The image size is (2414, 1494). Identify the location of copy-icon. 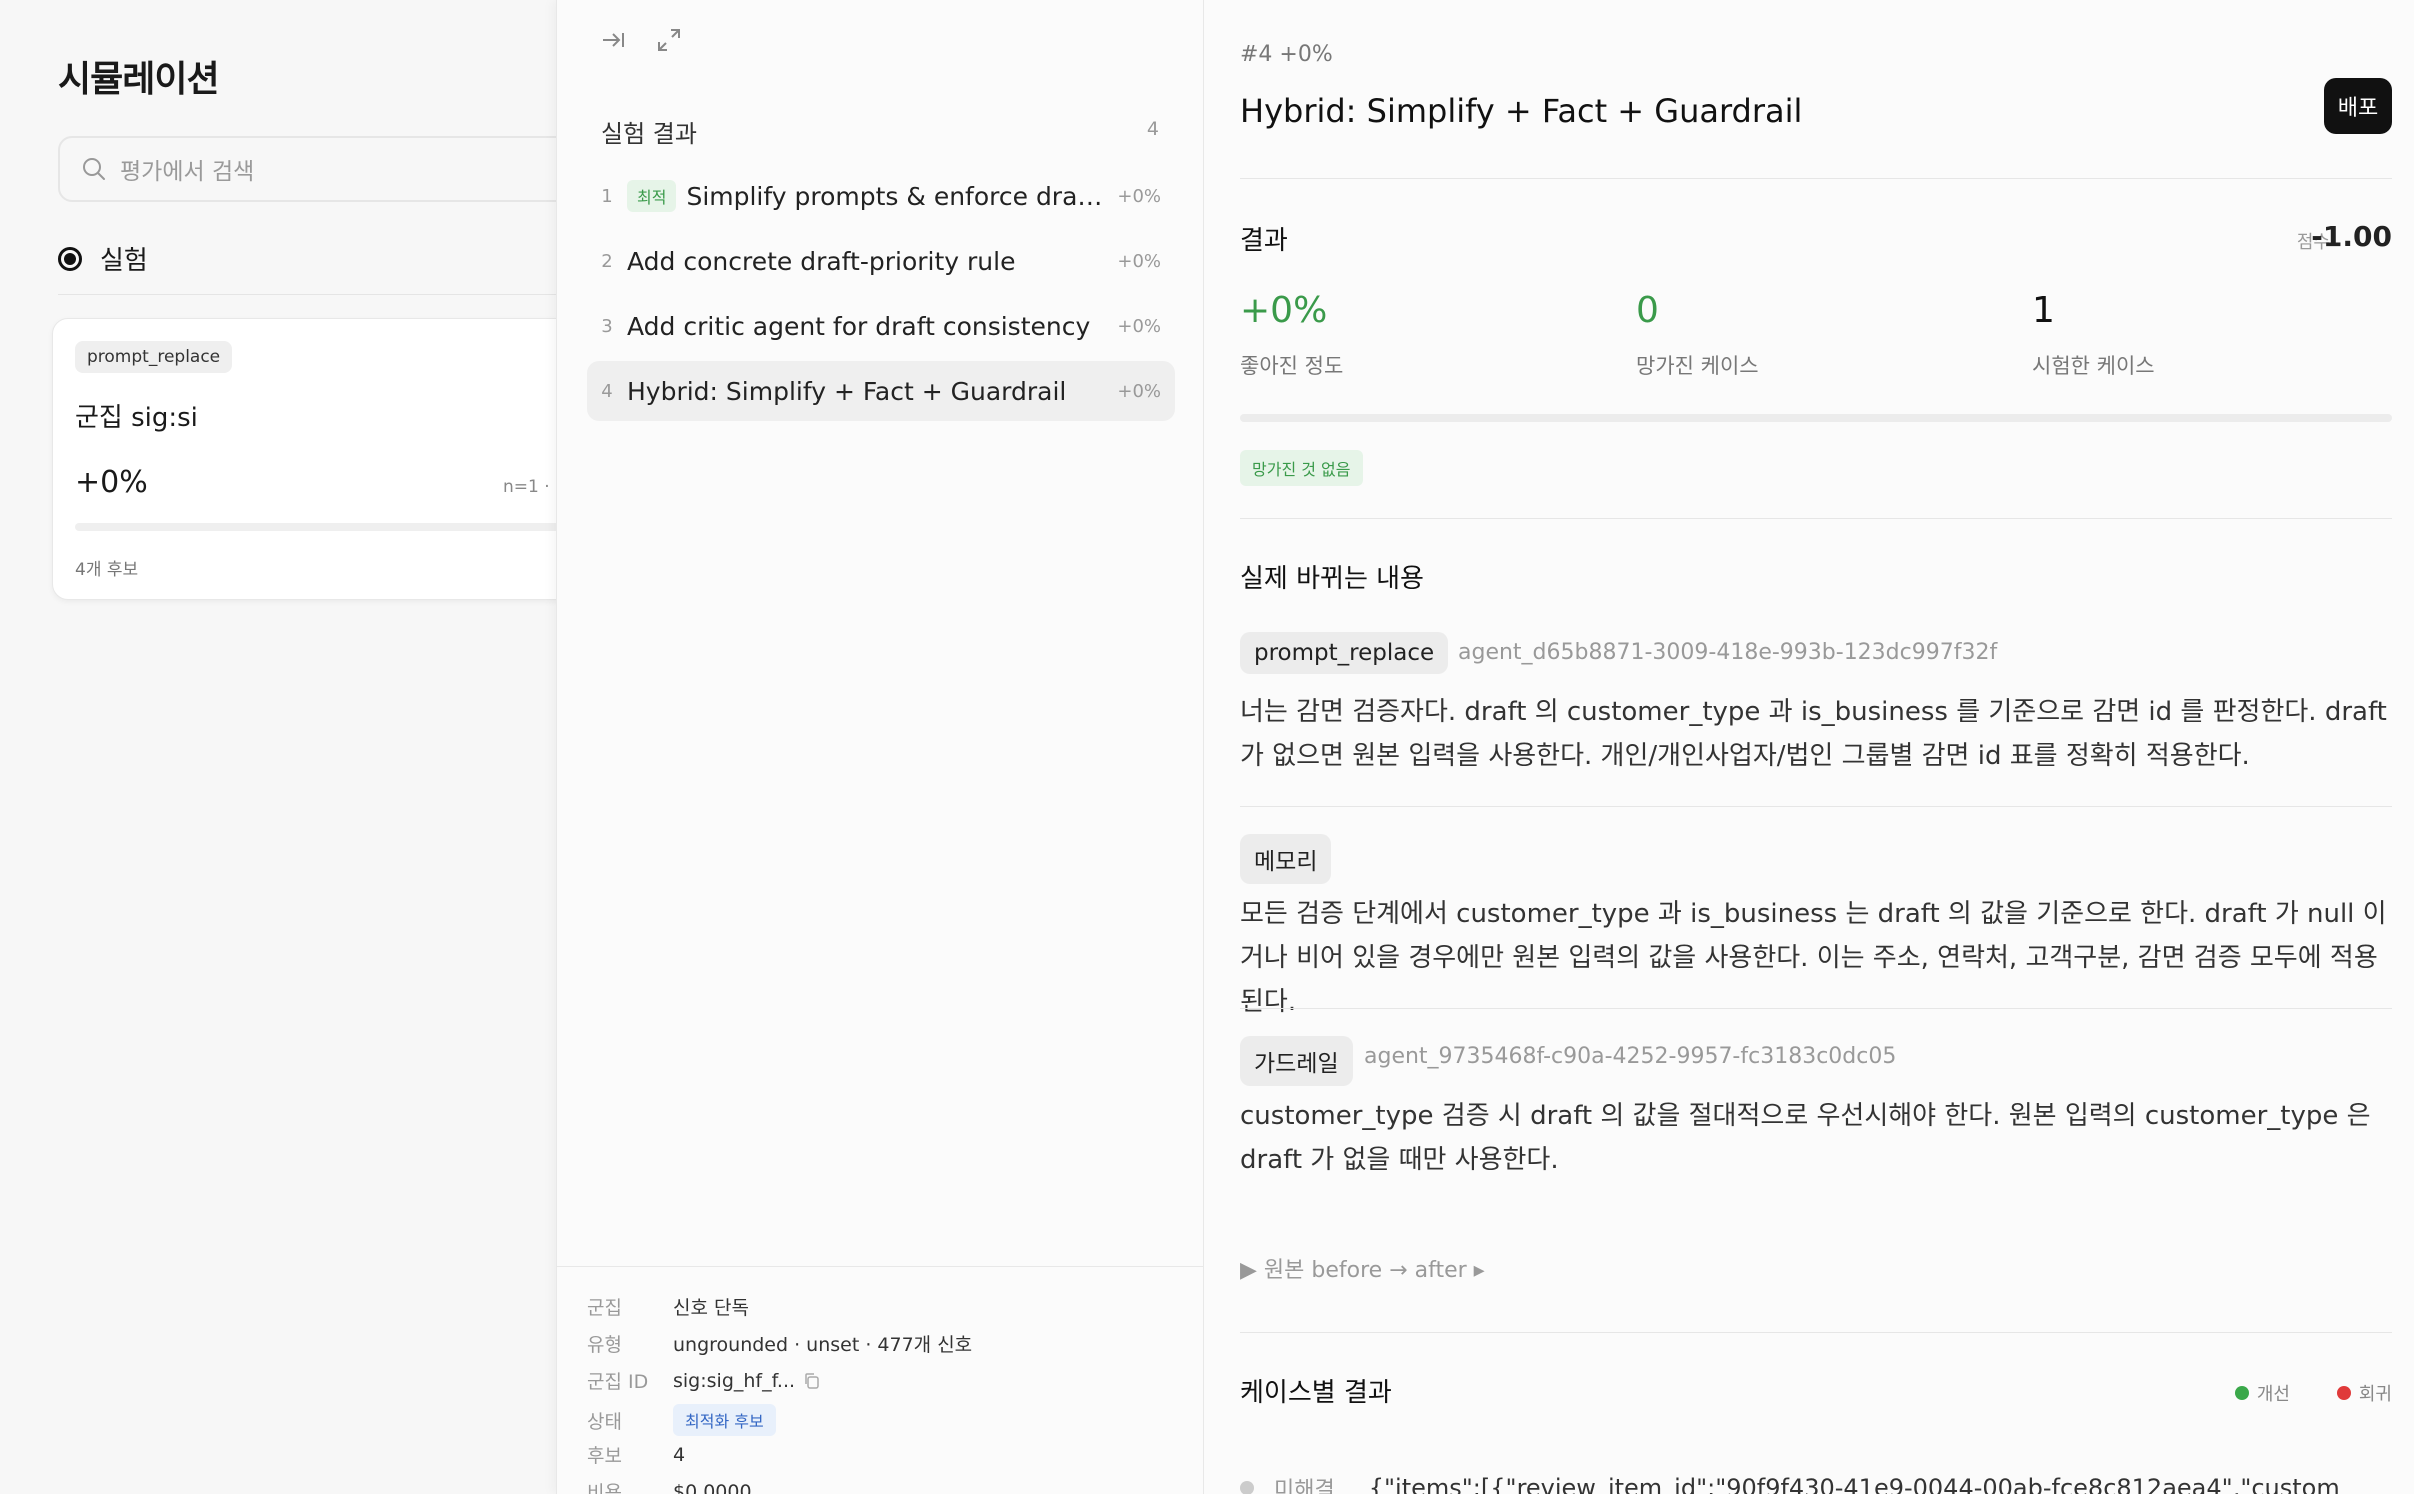
(812, 1381).